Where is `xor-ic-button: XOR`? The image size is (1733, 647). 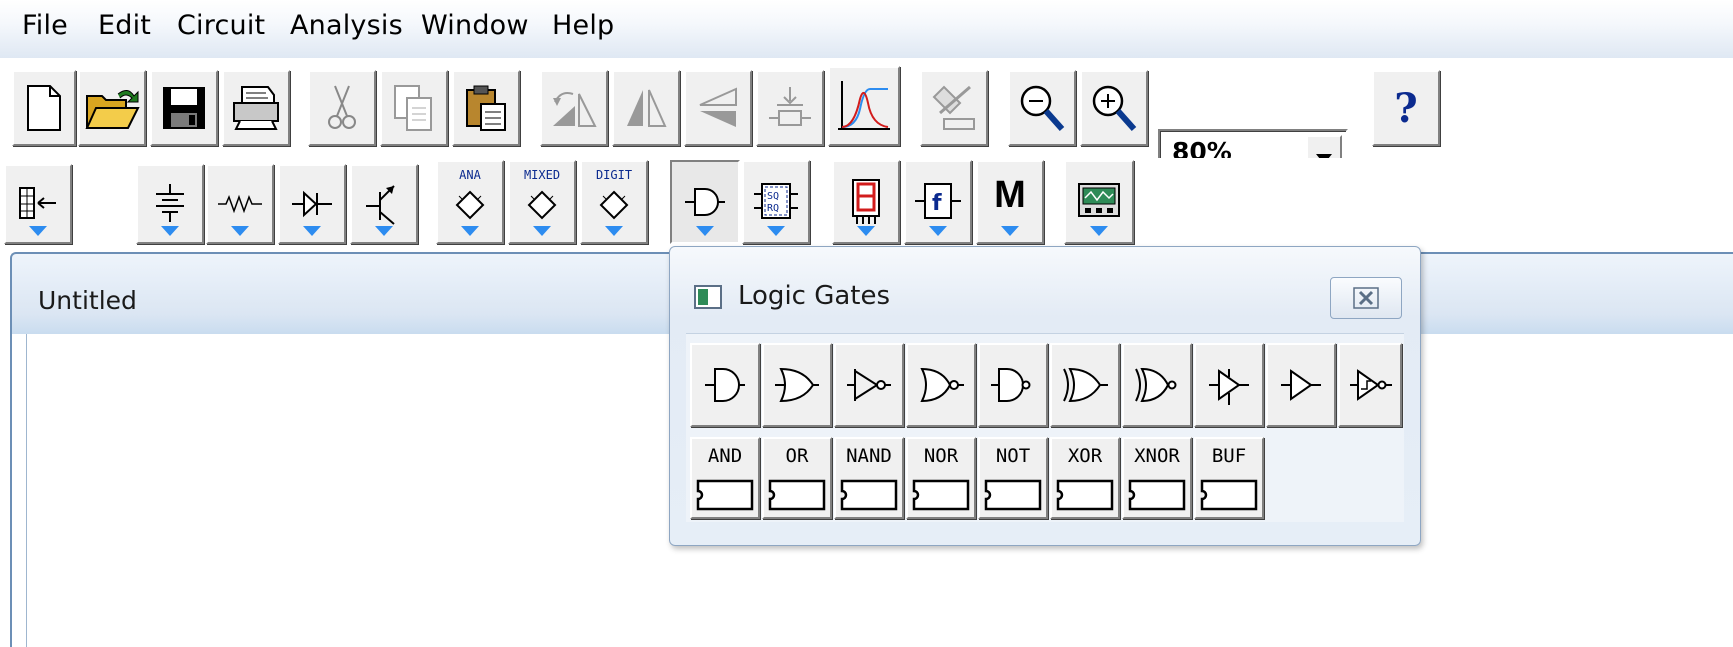 xor-ic-button: XOR is located at coordinates (1085, 478).